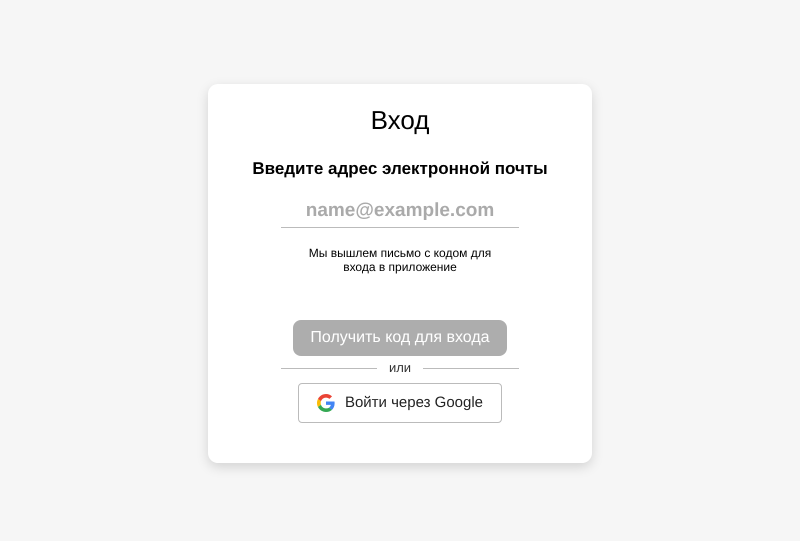 This screenshot has width=800, height=541. What do you see at coordinates (400, 403) in the screenshot?
I see `google-sign-in-button: Войти через Google` at bounding box center [400, 403].